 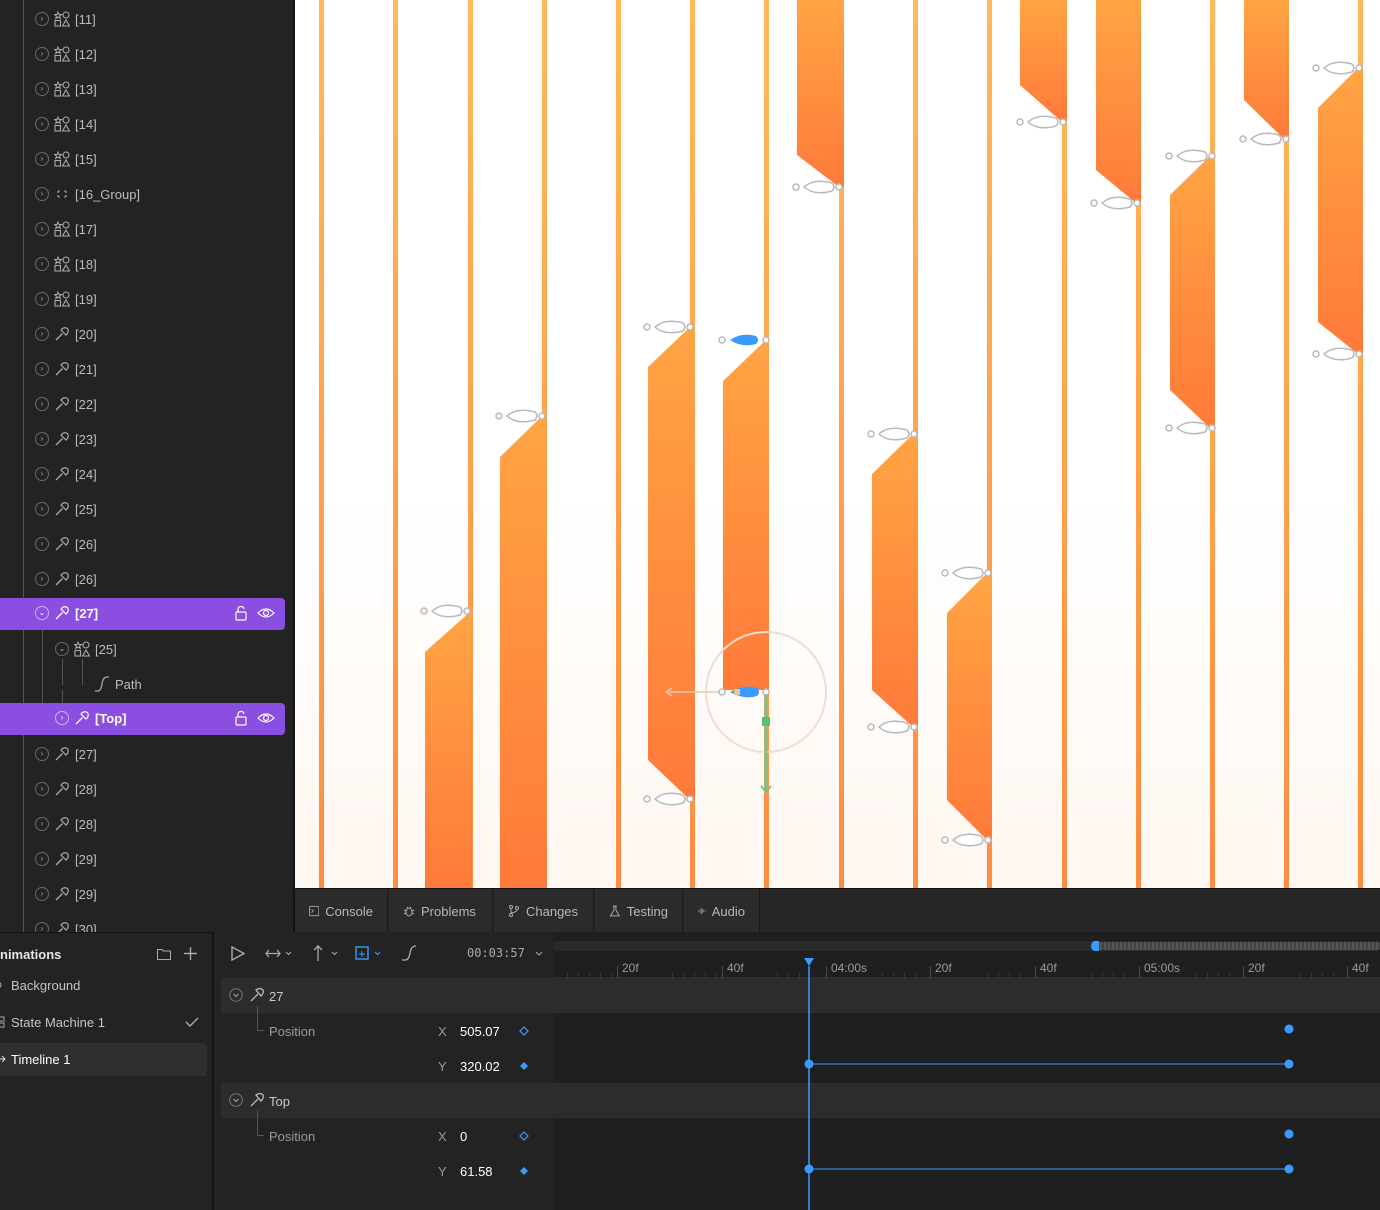 What do you see at coordinates (505, 953) in the screenshot?
I see `current-time-display: 00:03:57` at bounding box center [505, 953].